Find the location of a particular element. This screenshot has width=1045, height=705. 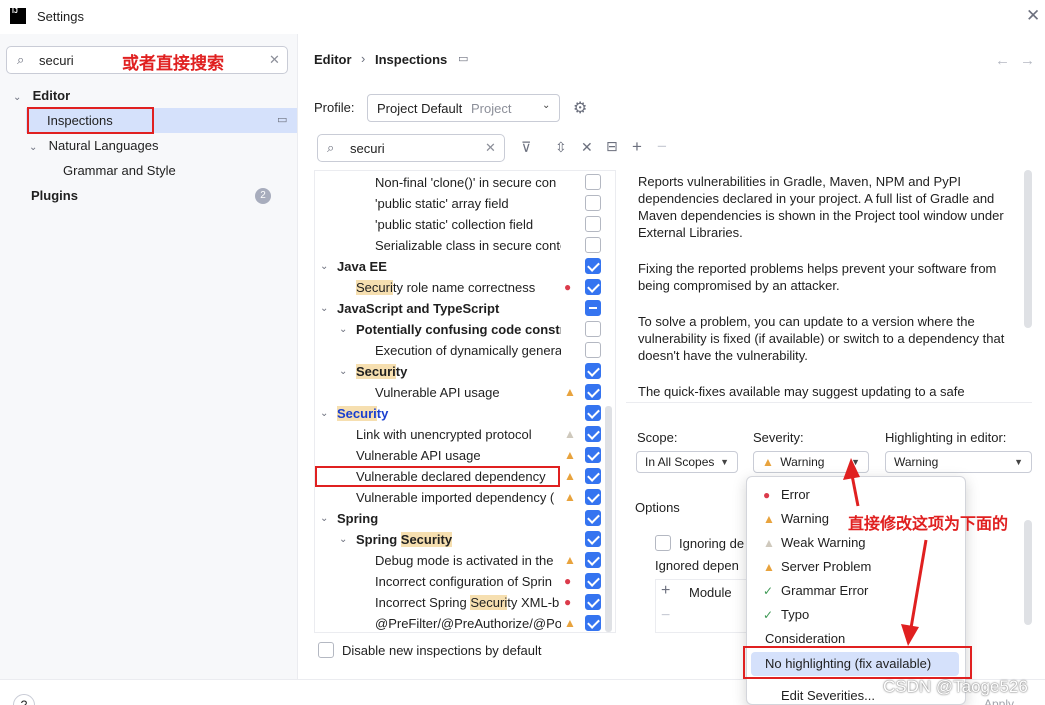

severity-annotation: 直接修改这项为下面的 is located at coordinates (928, 524).